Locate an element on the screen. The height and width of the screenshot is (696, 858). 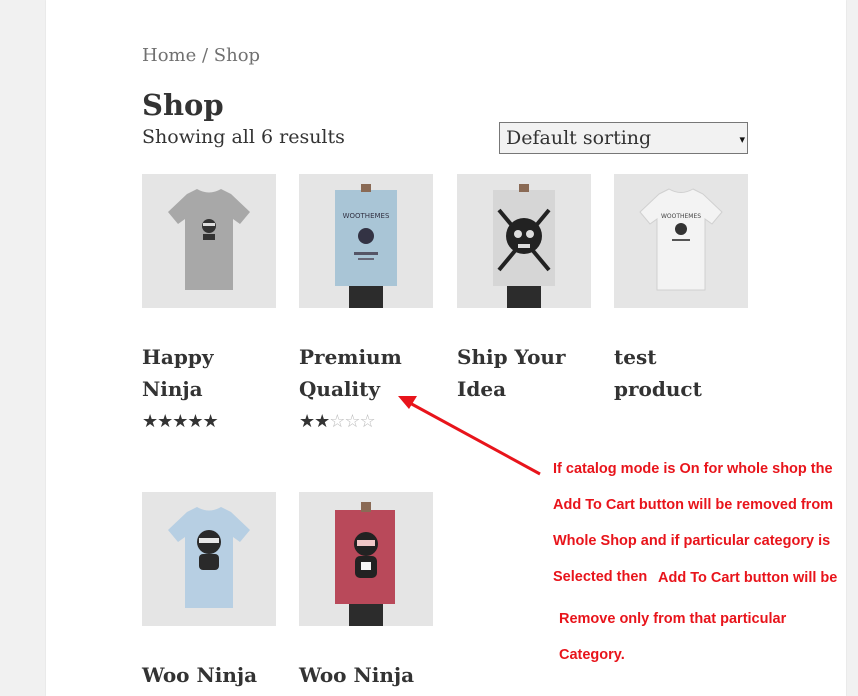
annotation-line-4: Selected then is located at coordinates (600, 577).